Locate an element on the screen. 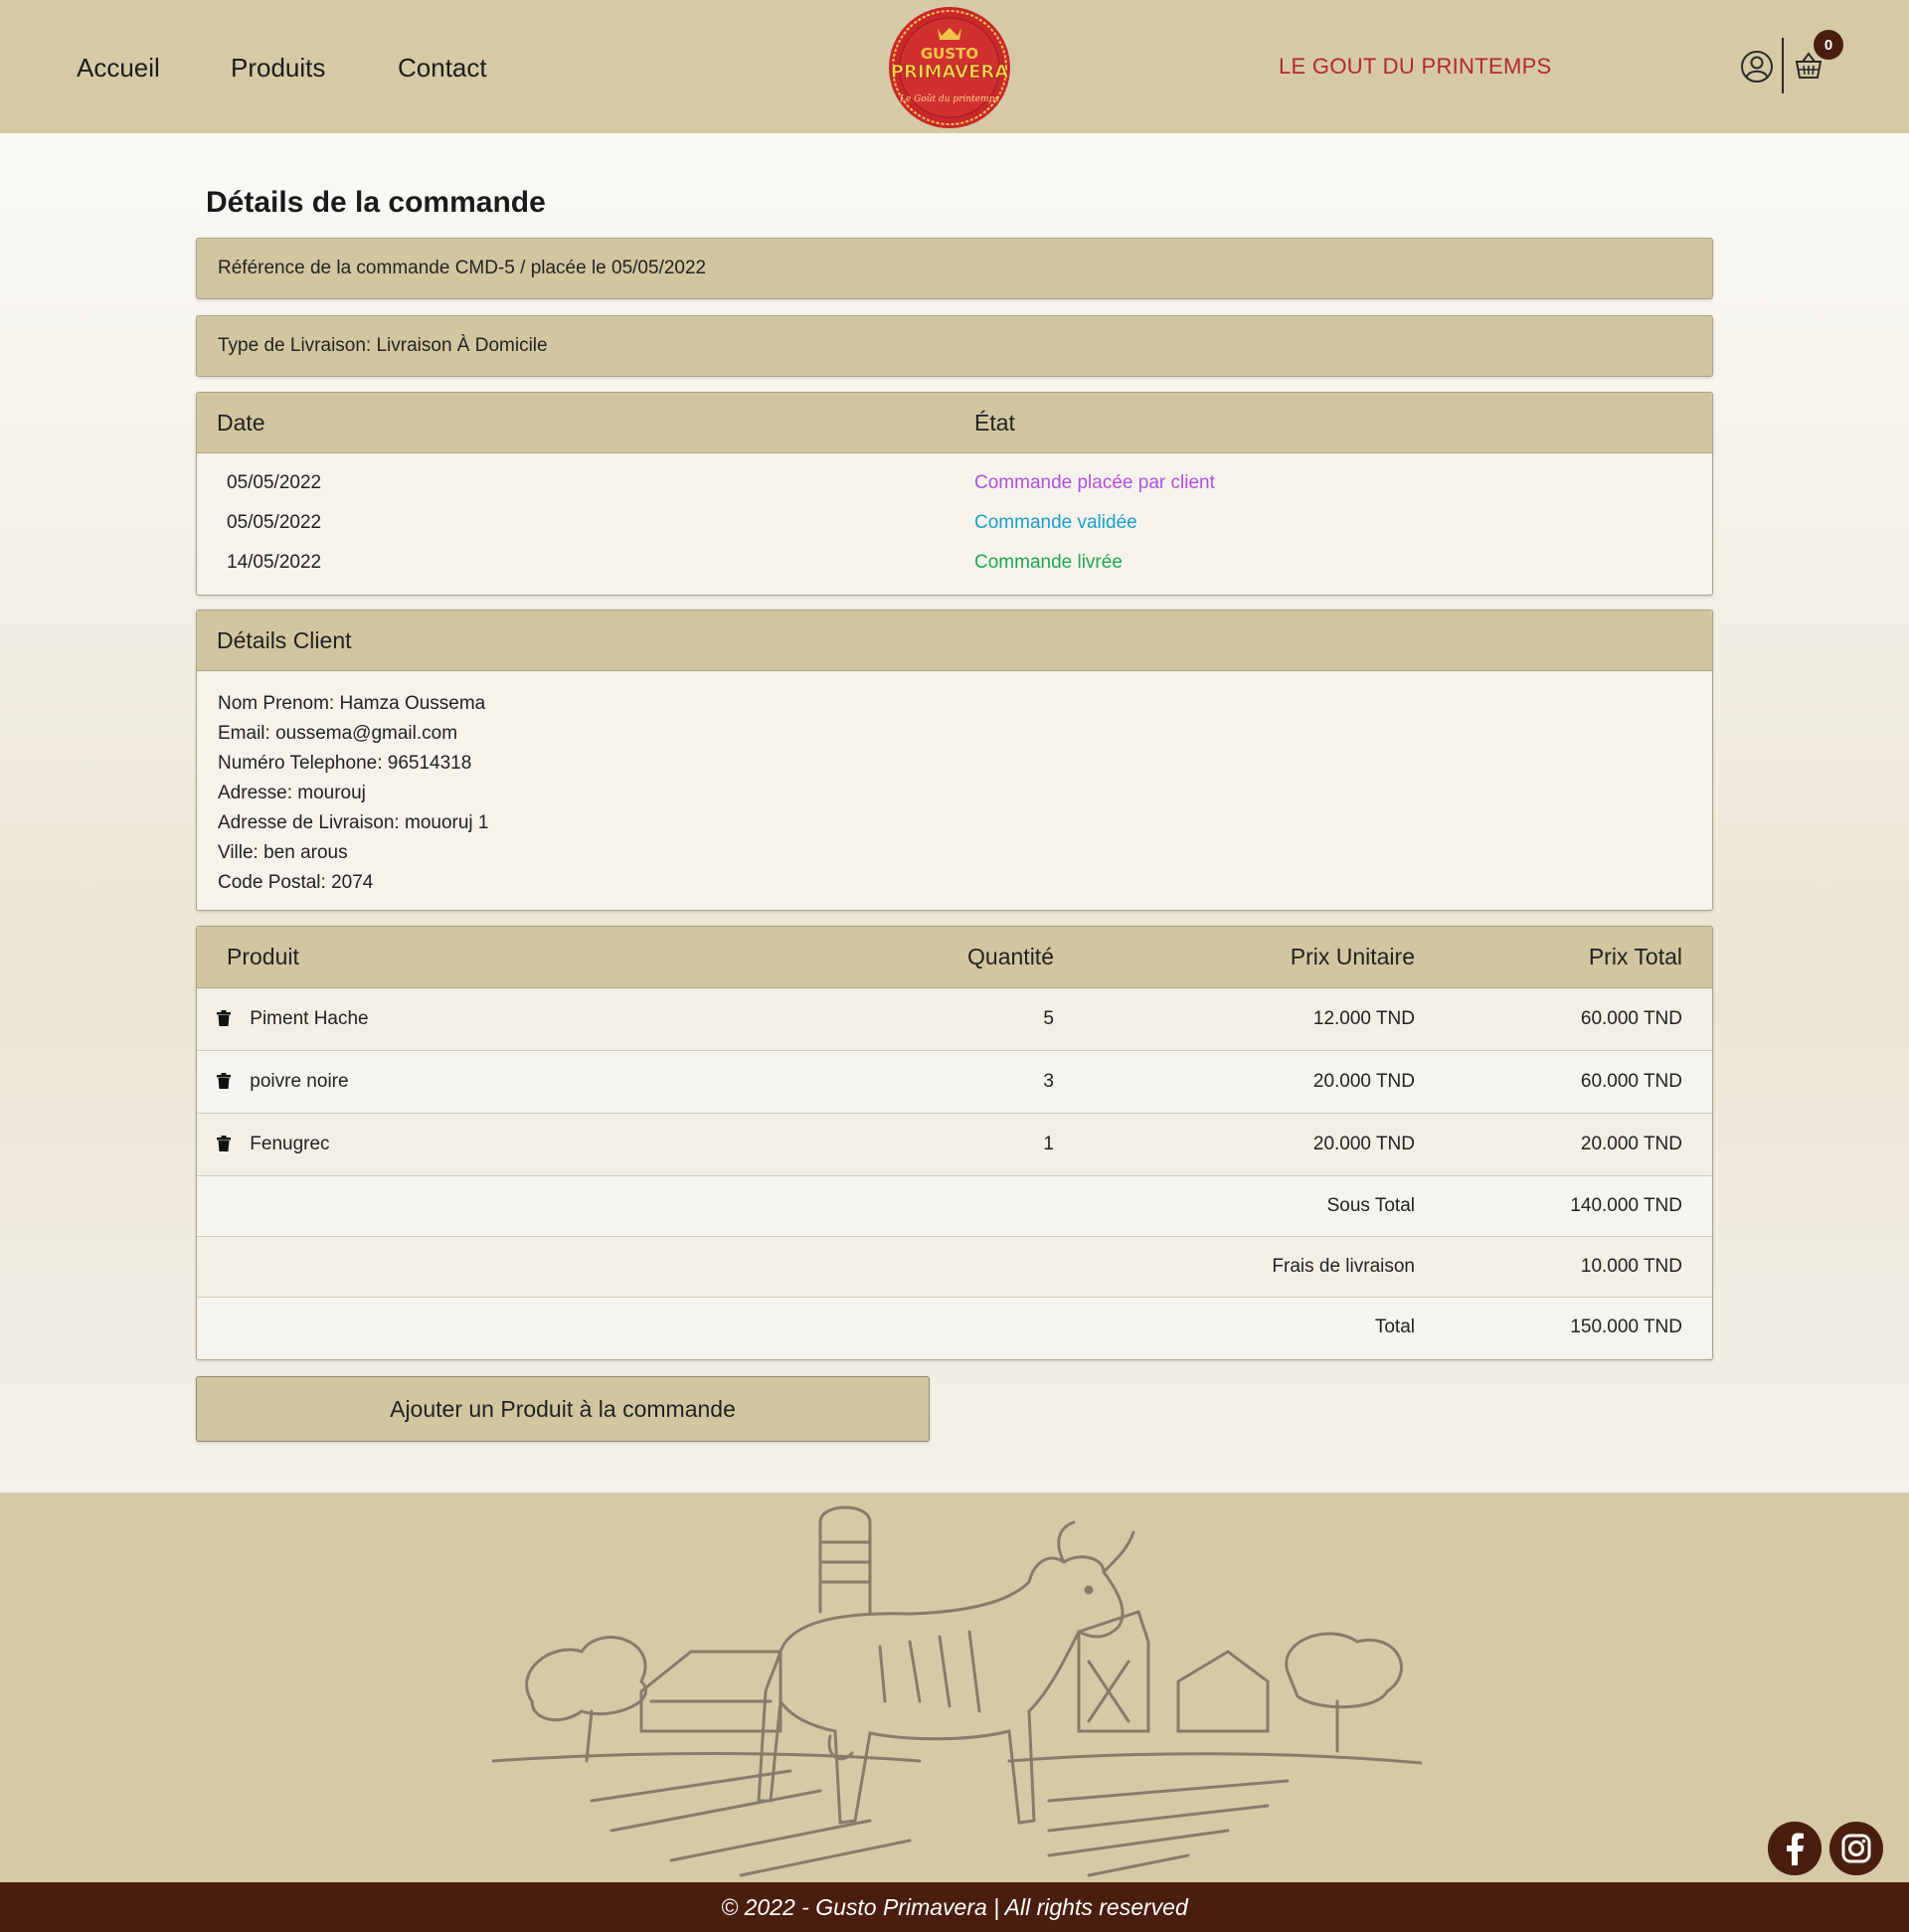 The height and width of the screenshot is (1932, 1909). product-name: Piment Hache is located at coordinates (309, 1018).